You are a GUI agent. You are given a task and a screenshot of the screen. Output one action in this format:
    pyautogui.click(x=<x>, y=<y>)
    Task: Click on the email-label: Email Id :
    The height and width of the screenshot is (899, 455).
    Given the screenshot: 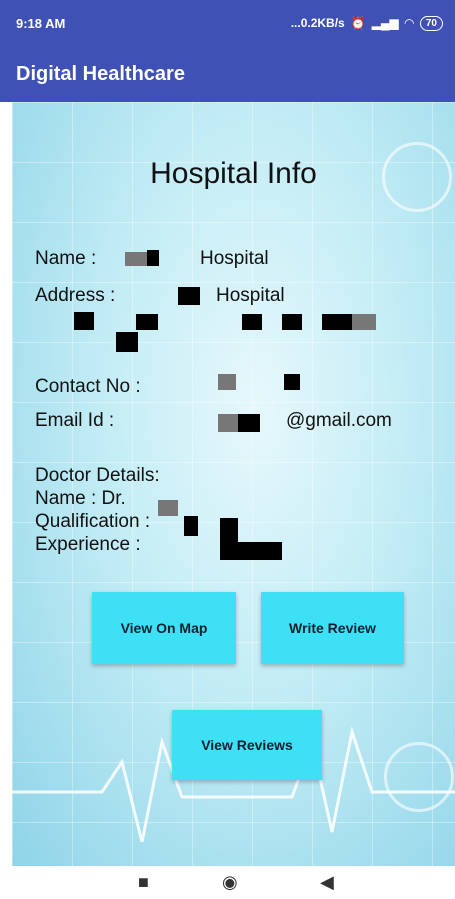 What is the action you would take?
    pyautogui.click(x=75, y=420)
    